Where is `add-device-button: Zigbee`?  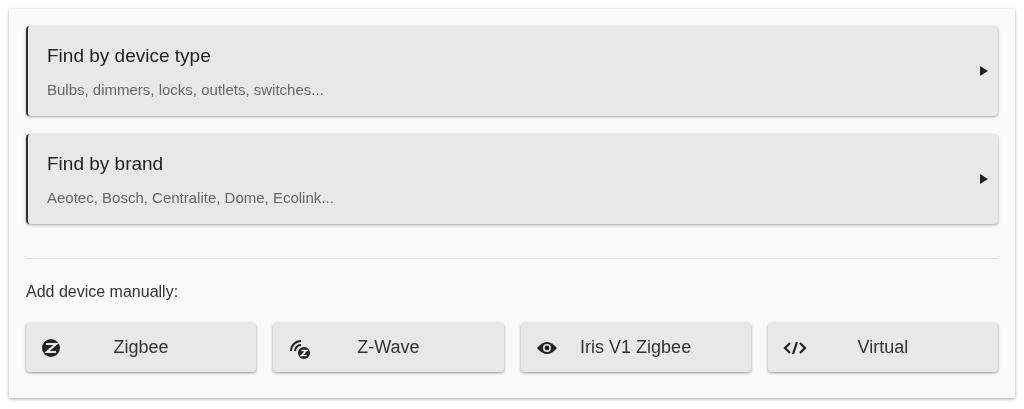 add-device-button: Zigbee is located at coordinates (141, 347).